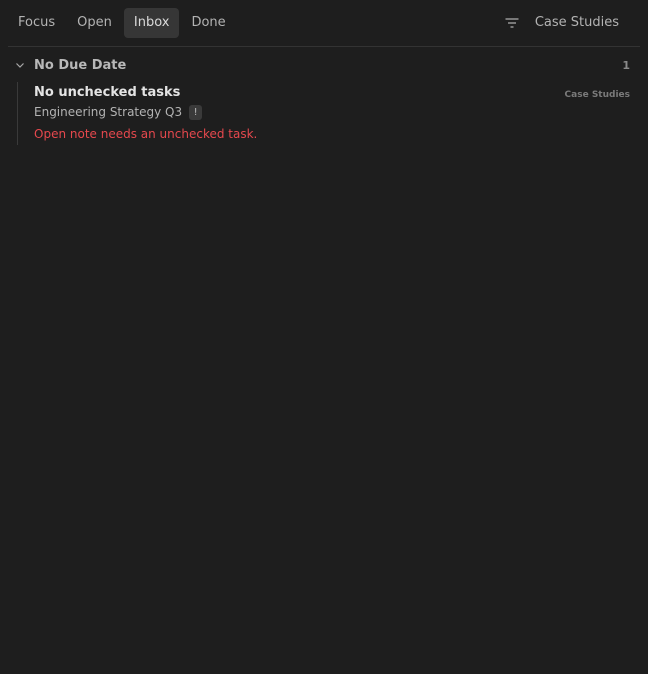 This screenshot has height=674, width=648. I want to click on toolbar: Focus Open Inbox Done Case Studies, so click(324, 22).